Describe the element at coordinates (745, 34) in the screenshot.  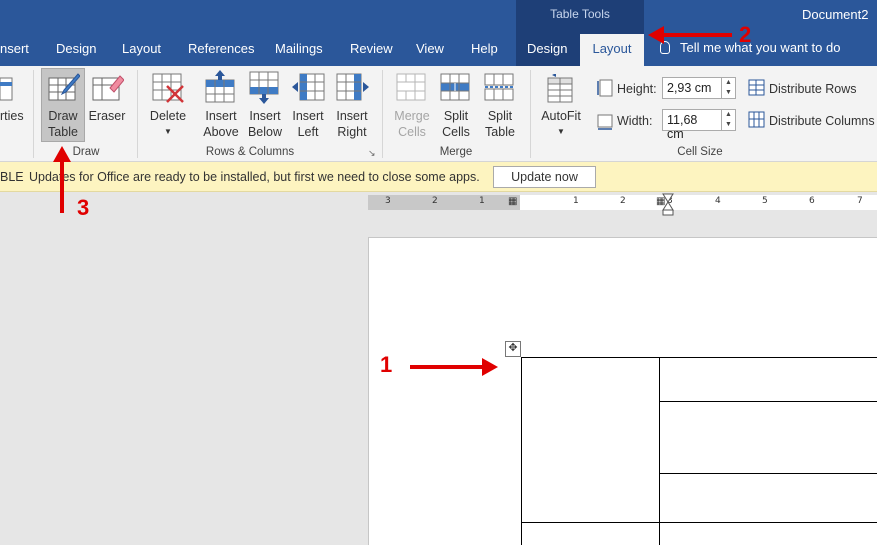
I see `annotation-number-2: 2` at that location.